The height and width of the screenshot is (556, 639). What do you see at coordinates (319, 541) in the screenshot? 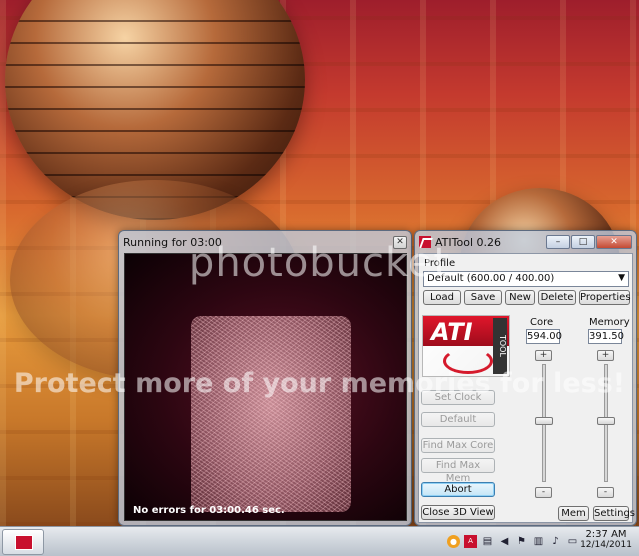
I see `taskbar: ● A ▤ ◀ ⚑ ▥ ♪ ▭ 2:37 AM 12/14/2011` at bounding box center [319, 541].